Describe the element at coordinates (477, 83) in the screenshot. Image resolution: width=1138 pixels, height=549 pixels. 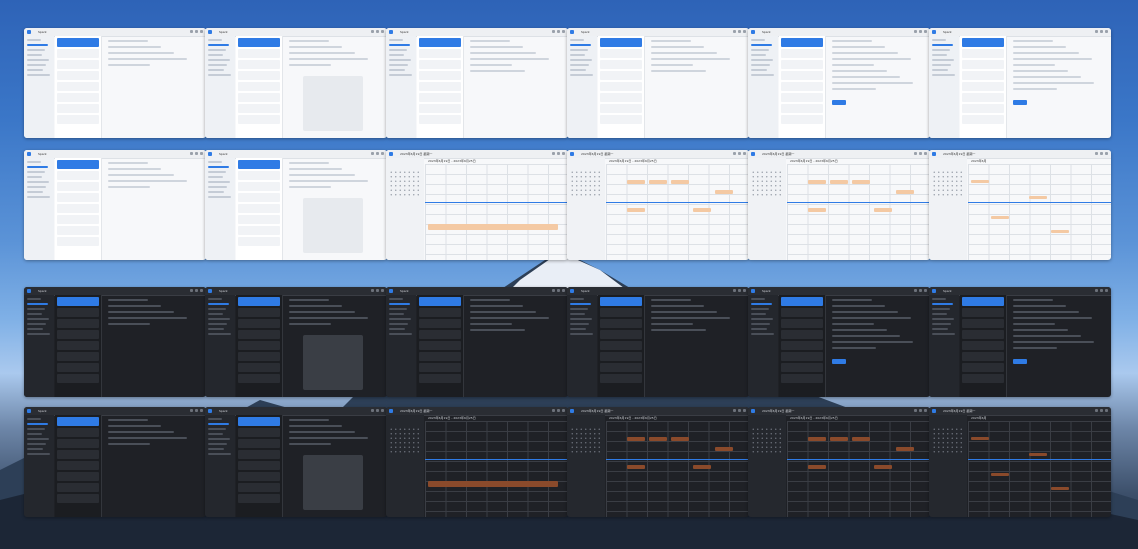
I see `window-thumbnail-mail-compose: Spark` at that location.